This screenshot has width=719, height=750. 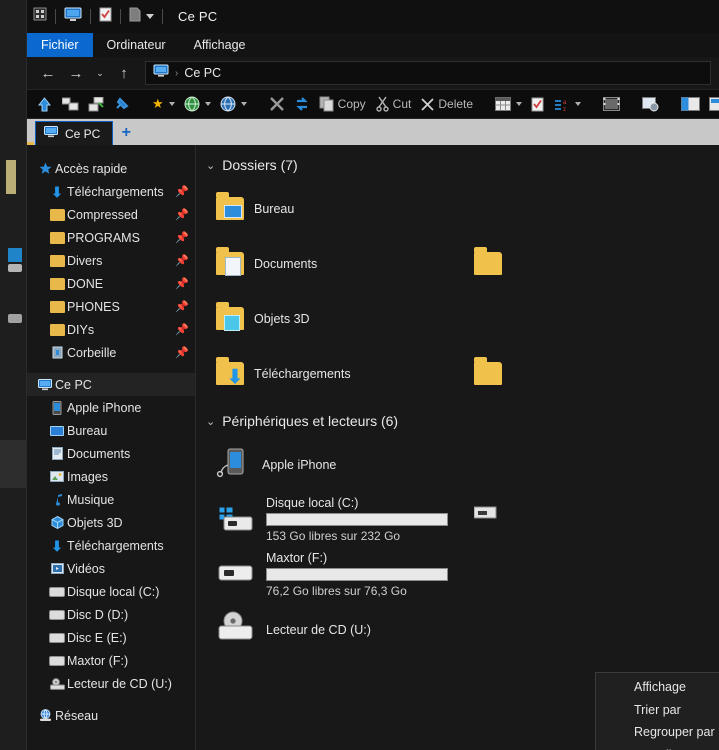 I want to click on up-arrow-icon: ↑, so click(x=124, y=73).